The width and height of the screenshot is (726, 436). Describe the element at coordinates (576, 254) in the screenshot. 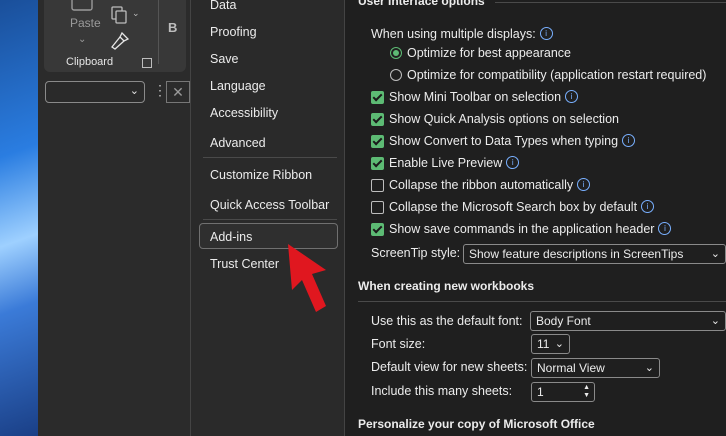

I see `screentip-style-value: Show feature descriptions in ScreenTips` at that location.